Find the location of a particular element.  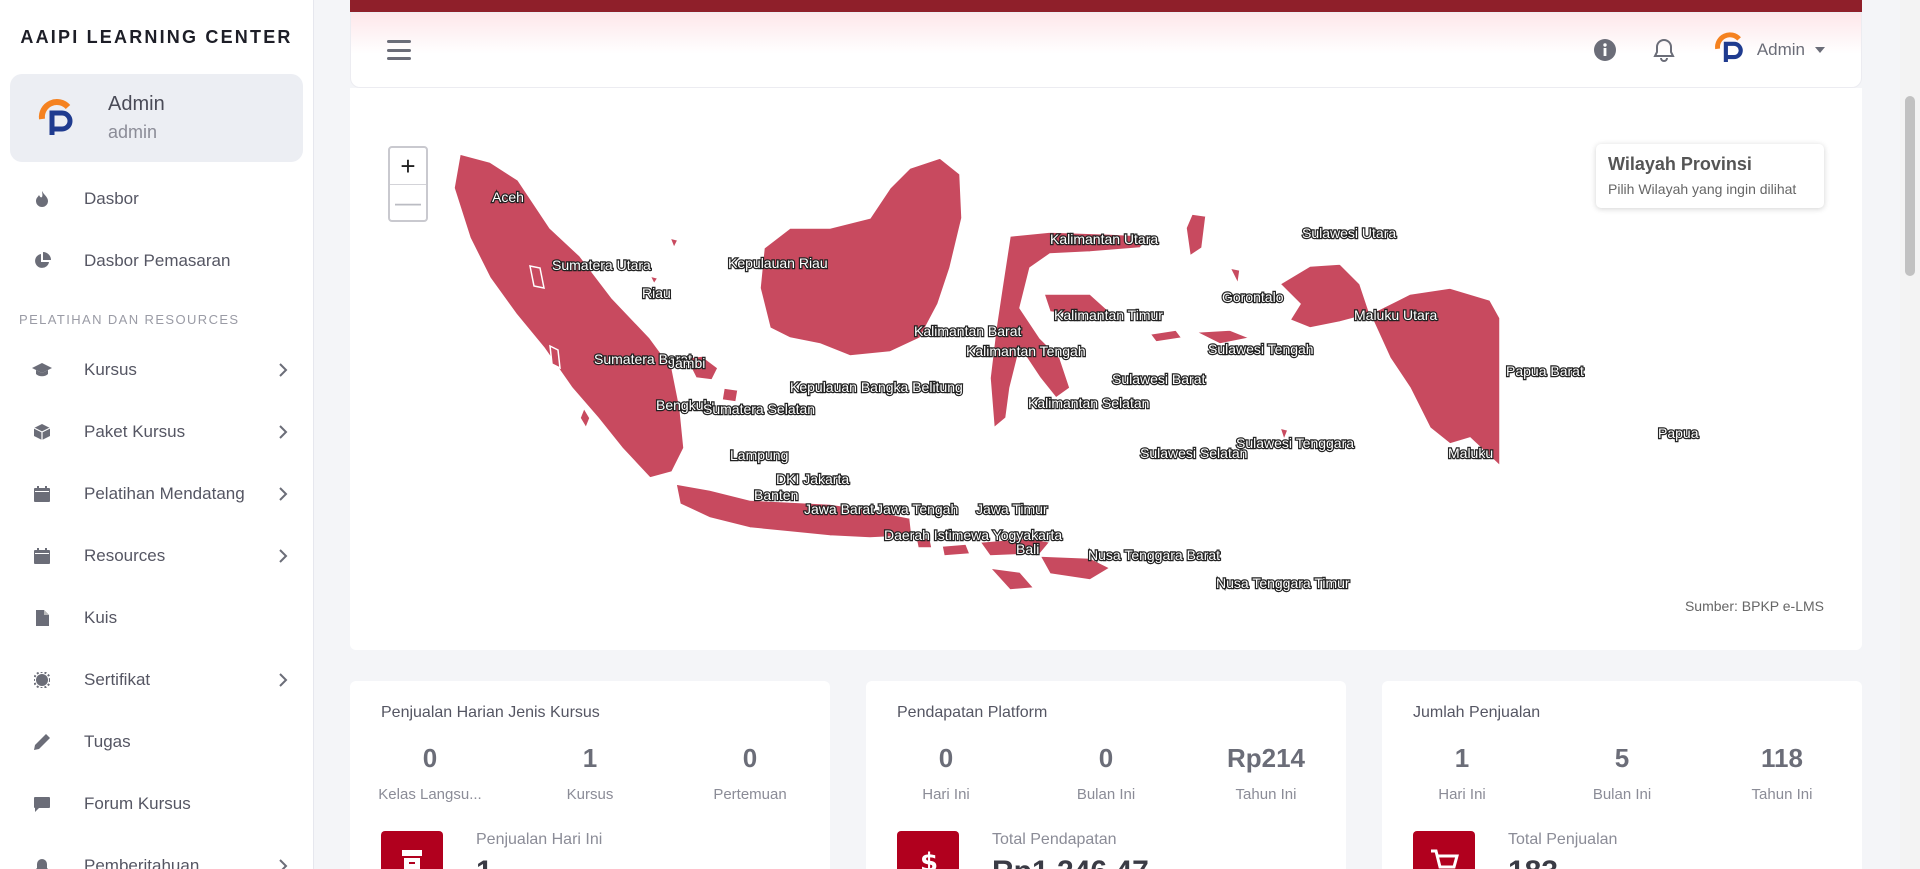

sidebar-item-resources: Resources is located at coordinates (156, 556).